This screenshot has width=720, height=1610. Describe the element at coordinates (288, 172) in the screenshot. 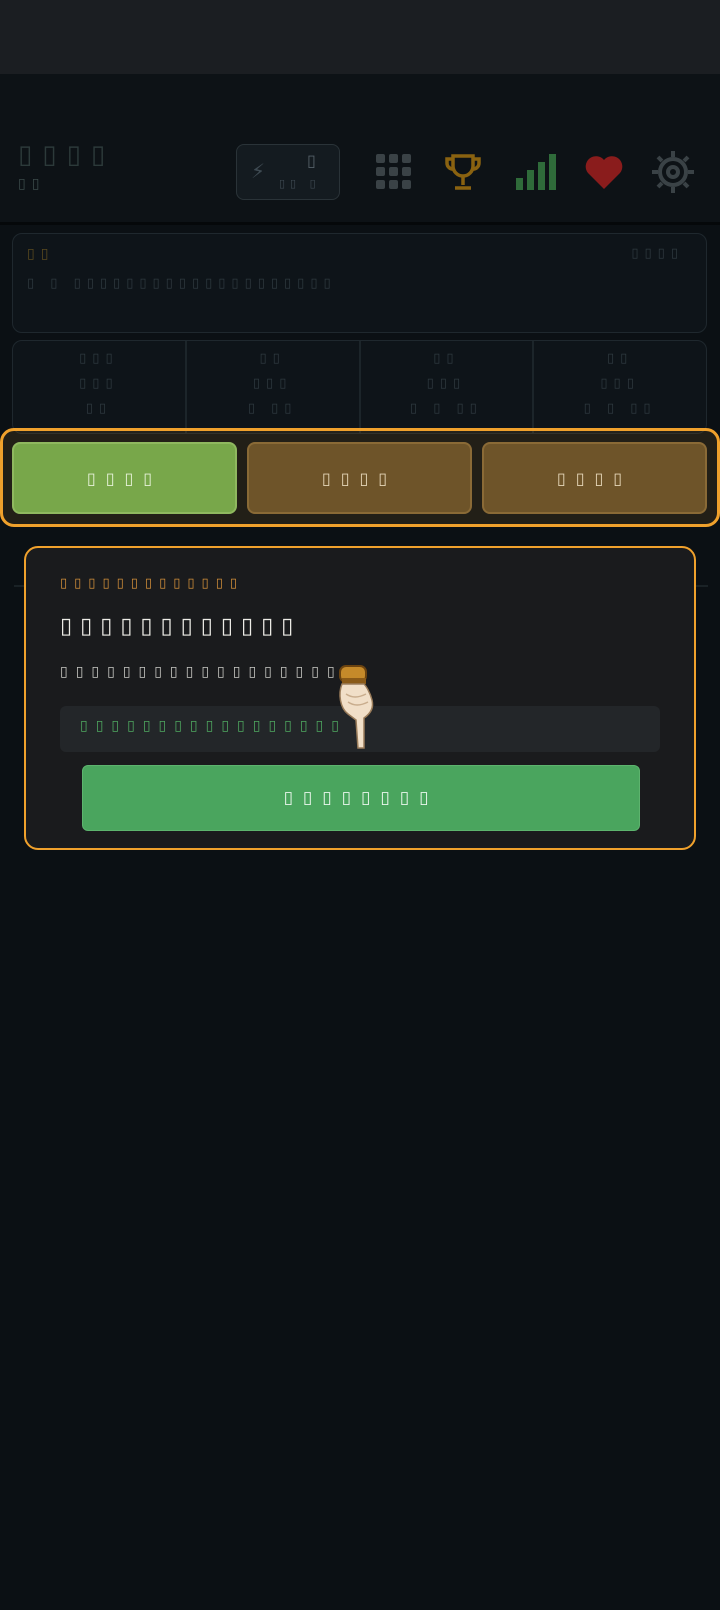

I see `energy-panel: ⚡ ▯ ▯▯ ▯` at that location.